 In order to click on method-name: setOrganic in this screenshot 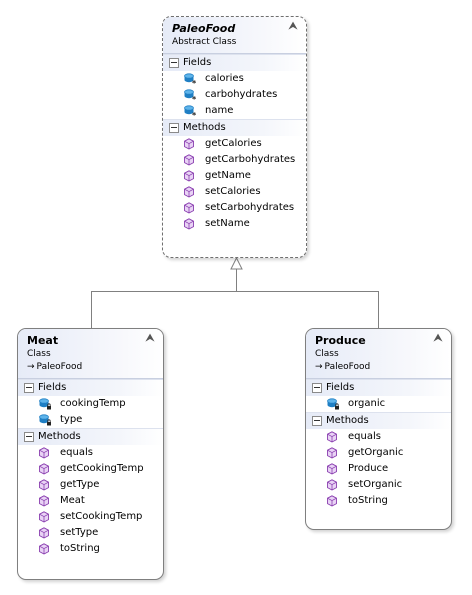, I will do `click(375, 484)`.